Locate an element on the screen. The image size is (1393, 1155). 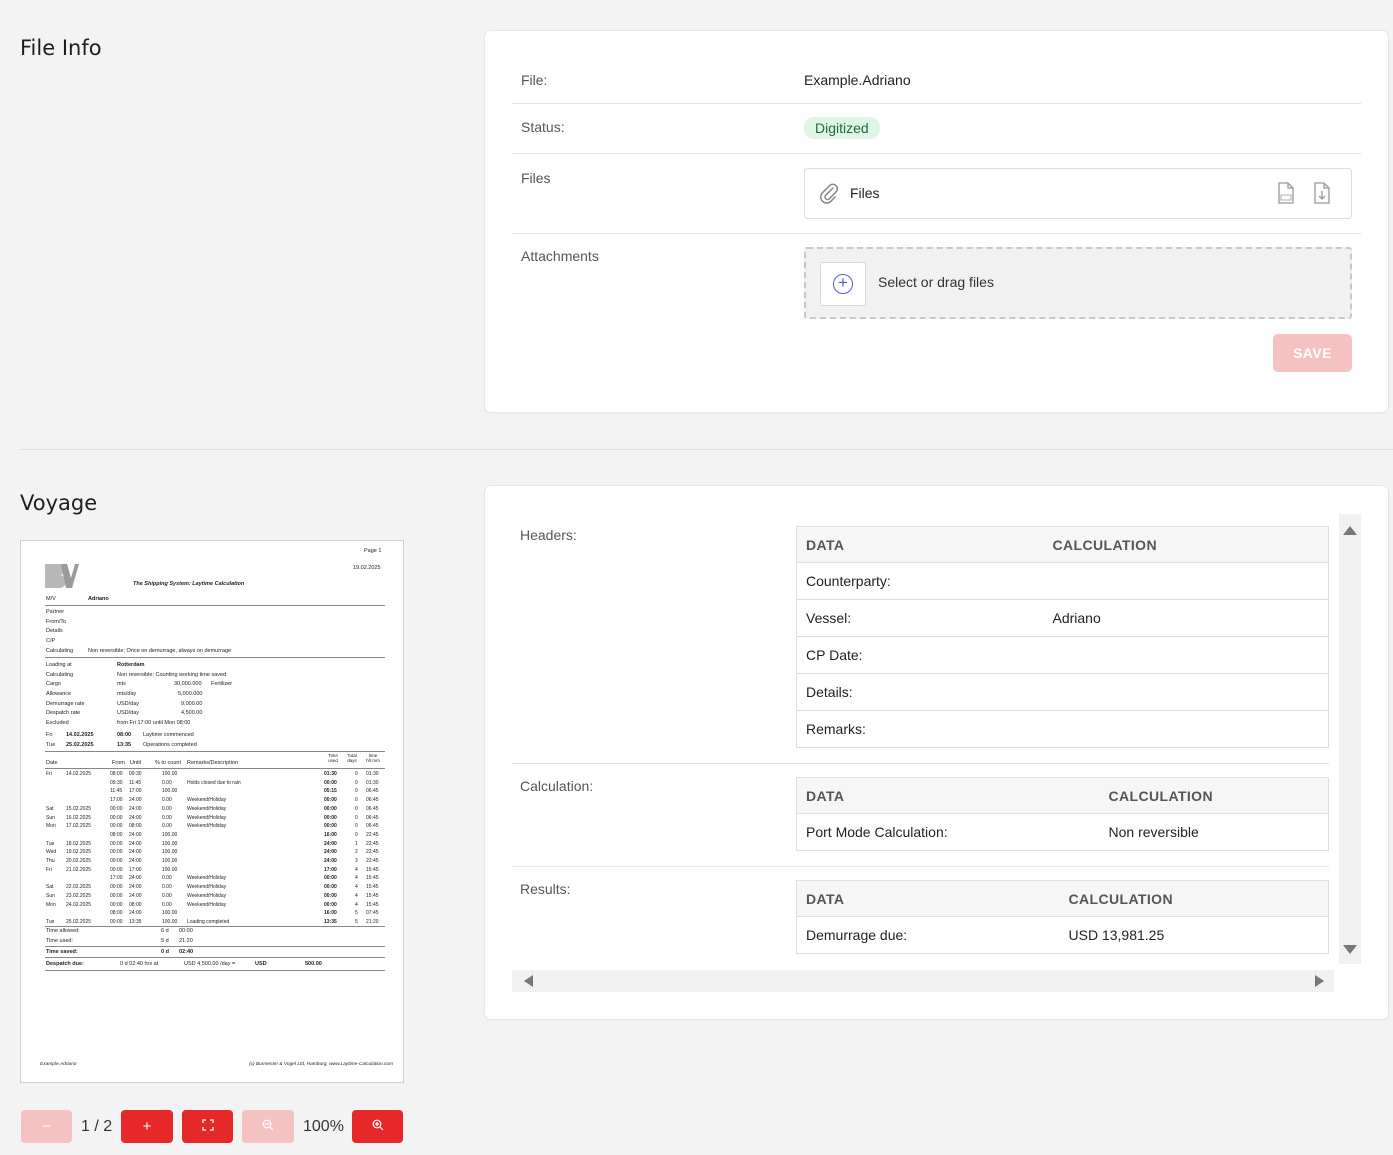
doc-dem-unit: USD/day is located at coordinates (128, 704).